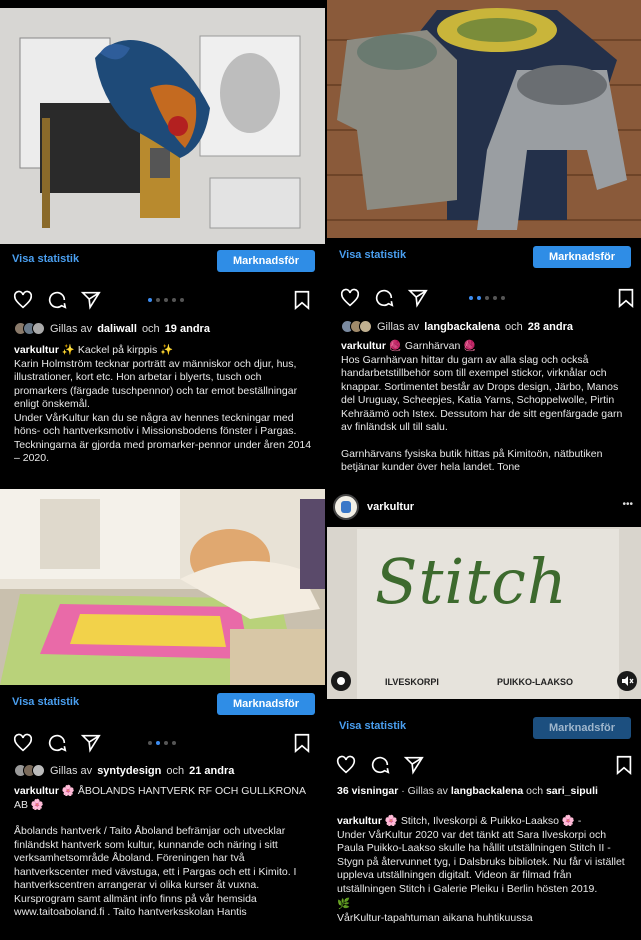 The width and height of the screenshot is (641, 940). Describe the element at coordinates (346, 507) in the screenshot. I see `avatar` at that location.